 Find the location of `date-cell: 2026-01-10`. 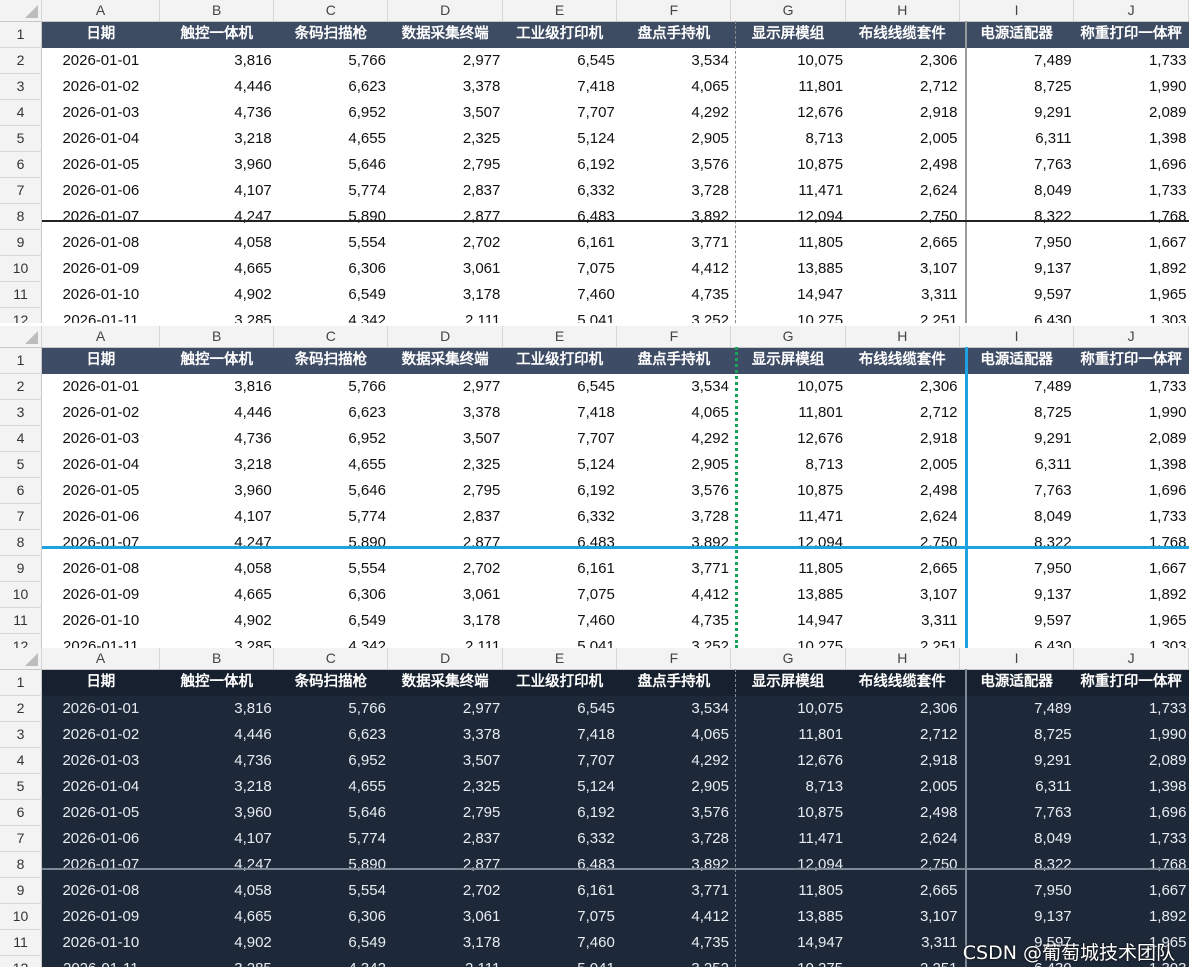

date-cell: 2026-01-10 is located at coordinates (100, 620).